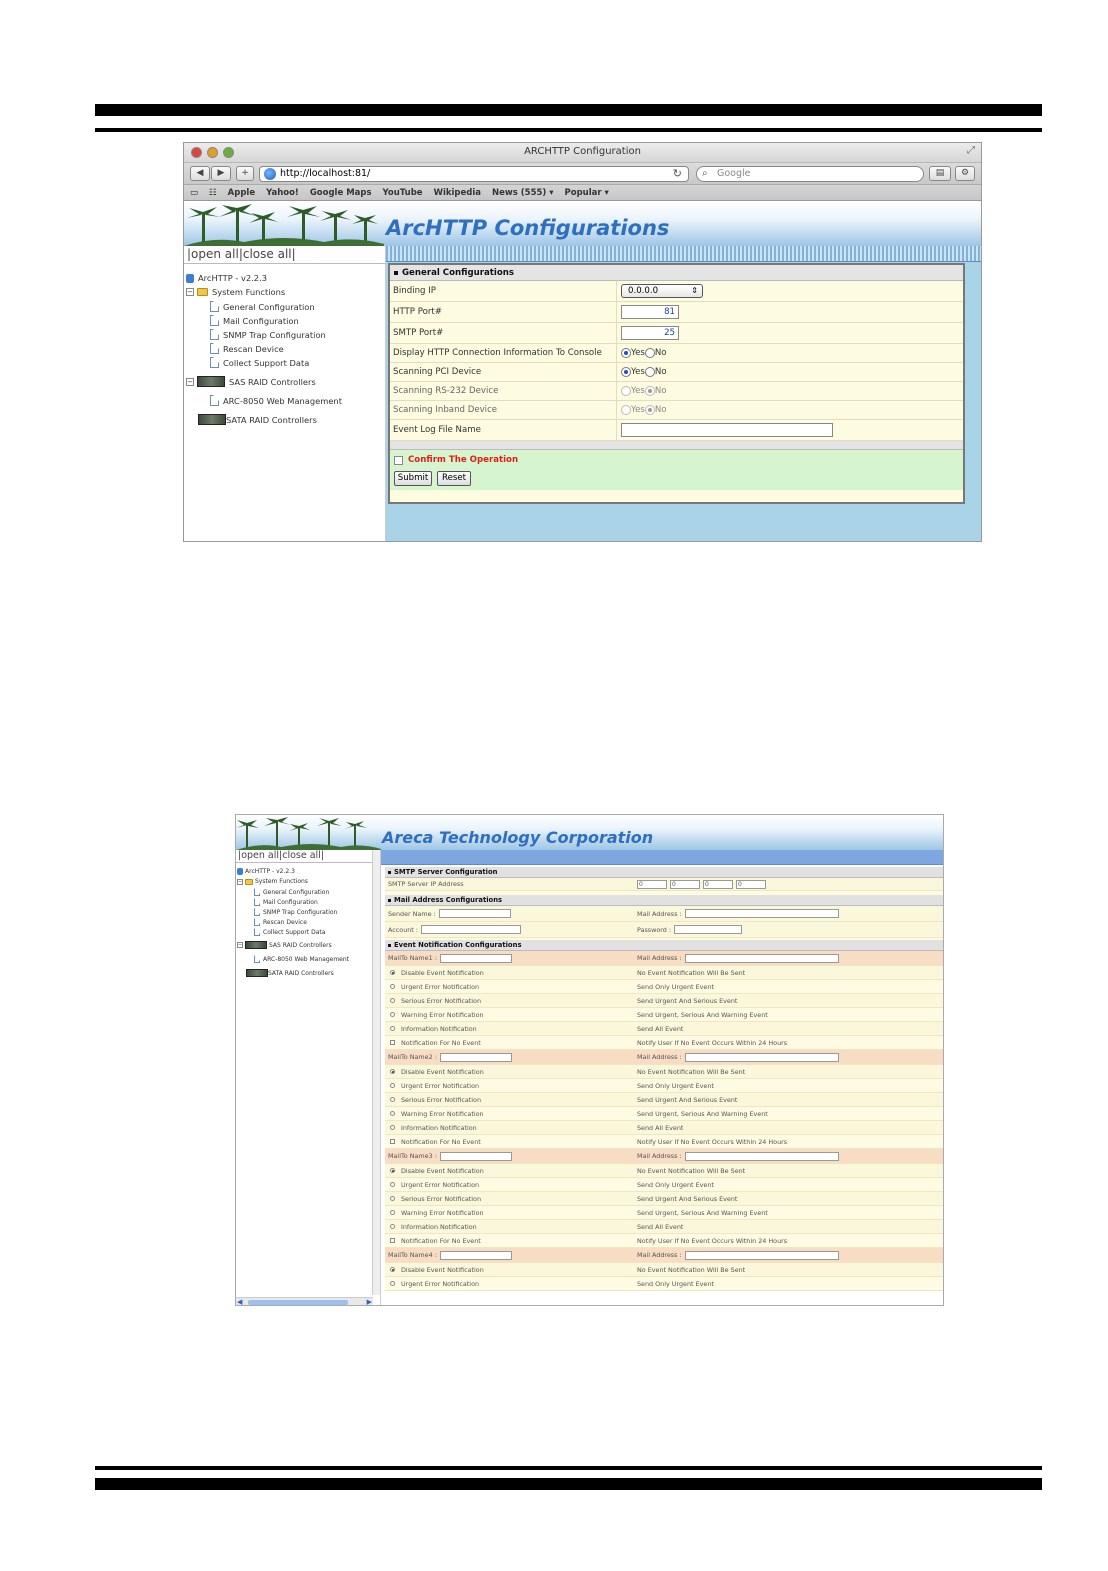 The width and height of the screenshot is (1108, 1571). I want to click on submit-button: Submit, so click(413, 478).